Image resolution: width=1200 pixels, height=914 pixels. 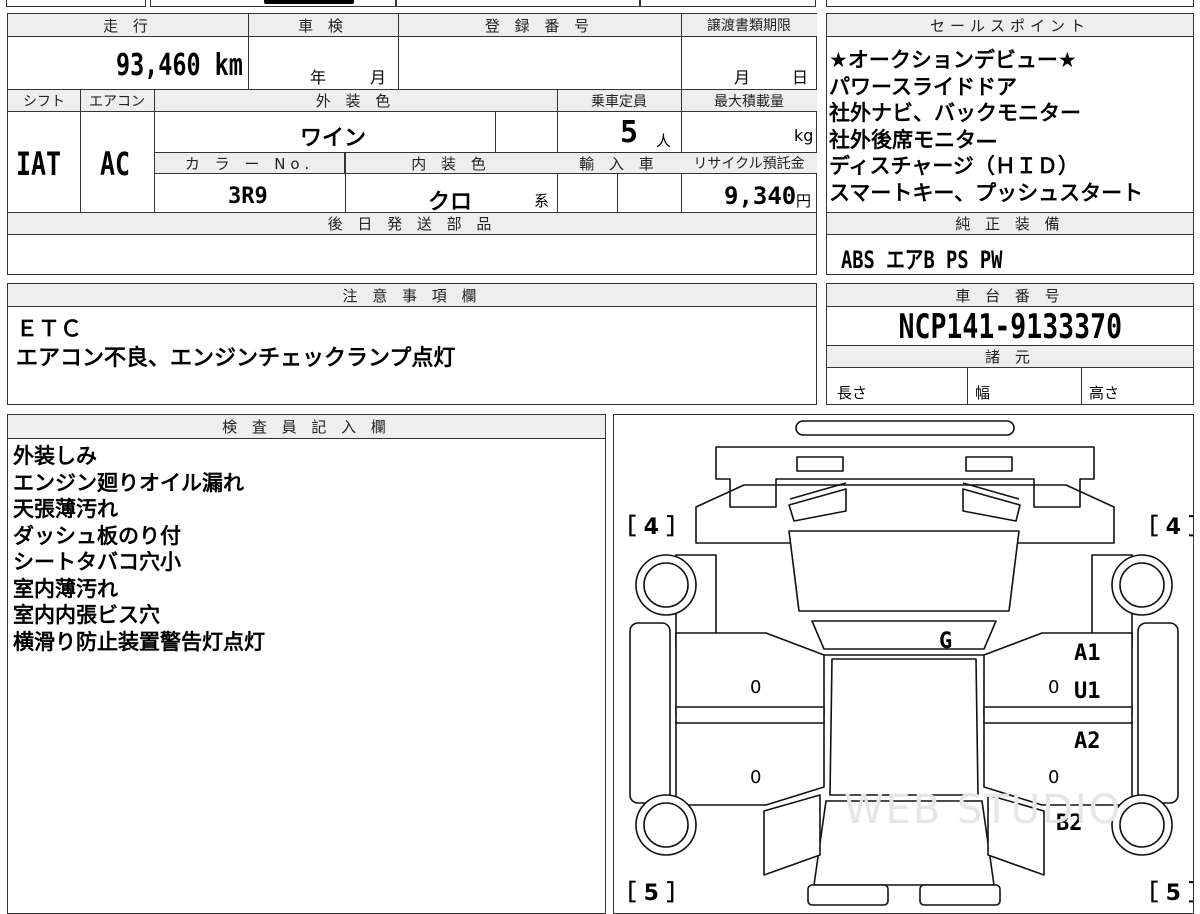 What do you see at coordinates (651, 527) in the screenshot?
I see `tire-front-left-mark: ［ 4 ］` at bounding box center [651, 527].